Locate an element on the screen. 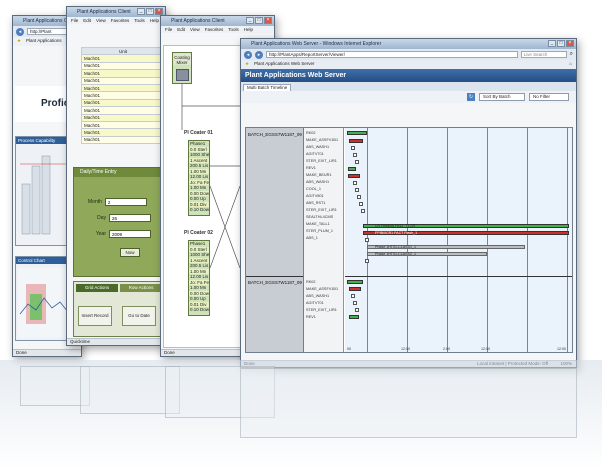 Image resolution: width=602 pixels, height=471 pixels. column-header-unit: Unit is located at coordinates (123, 51).